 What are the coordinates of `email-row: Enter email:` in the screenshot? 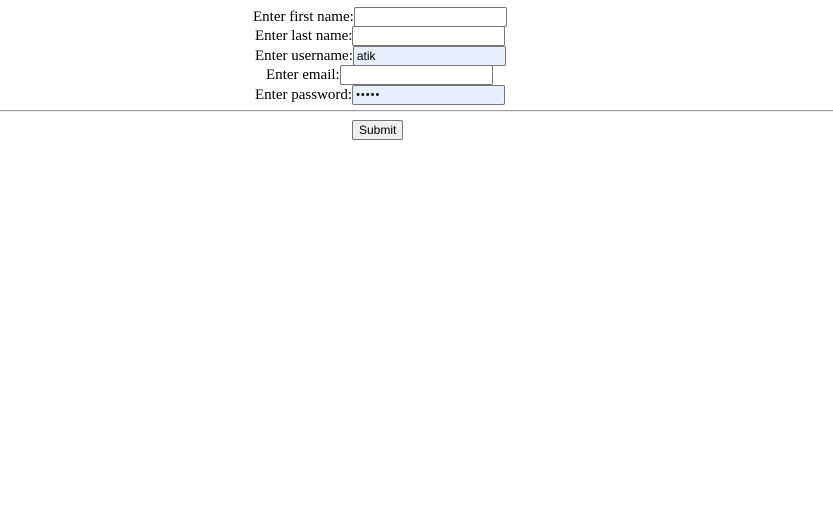 It's located at (379, 75).